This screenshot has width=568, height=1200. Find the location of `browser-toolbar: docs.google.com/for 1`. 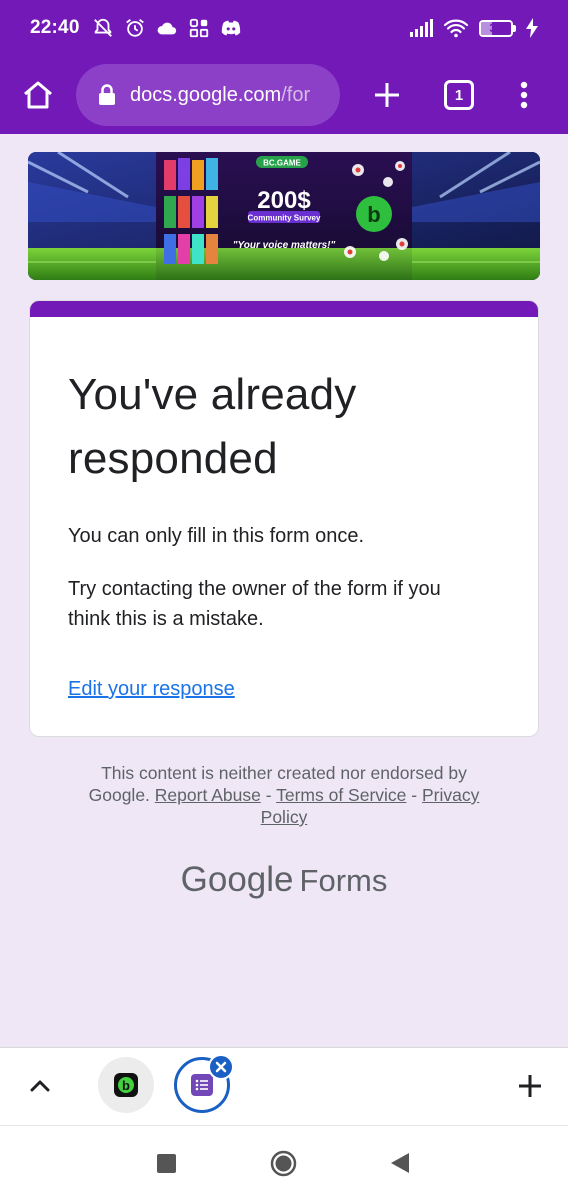

browser-toolbar: docs.google.com/for 1 is located at coordinates (284, 95).